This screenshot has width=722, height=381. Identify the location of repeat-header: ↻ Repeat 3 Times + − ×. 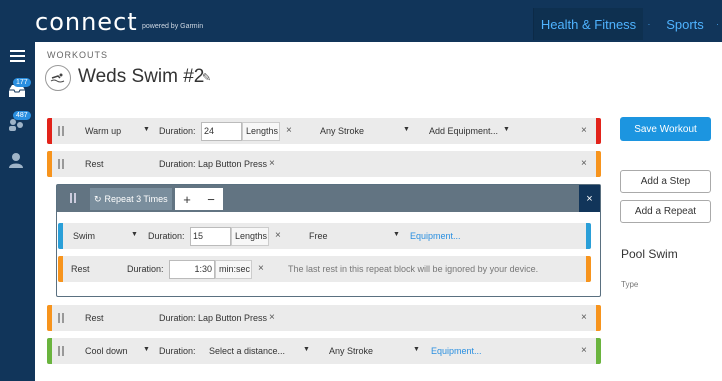
(328, 198).